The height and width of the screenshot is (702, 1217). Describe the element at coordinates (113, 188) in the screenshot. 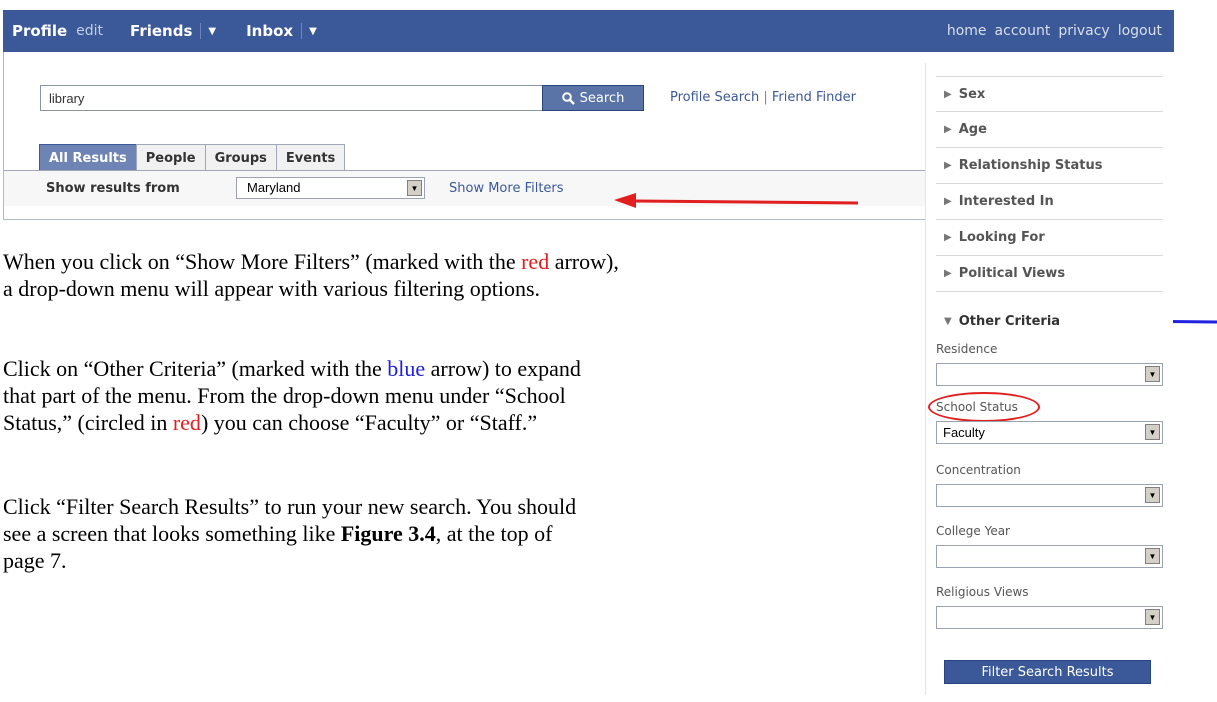

I see `show-results-label: Show results from` at that location.